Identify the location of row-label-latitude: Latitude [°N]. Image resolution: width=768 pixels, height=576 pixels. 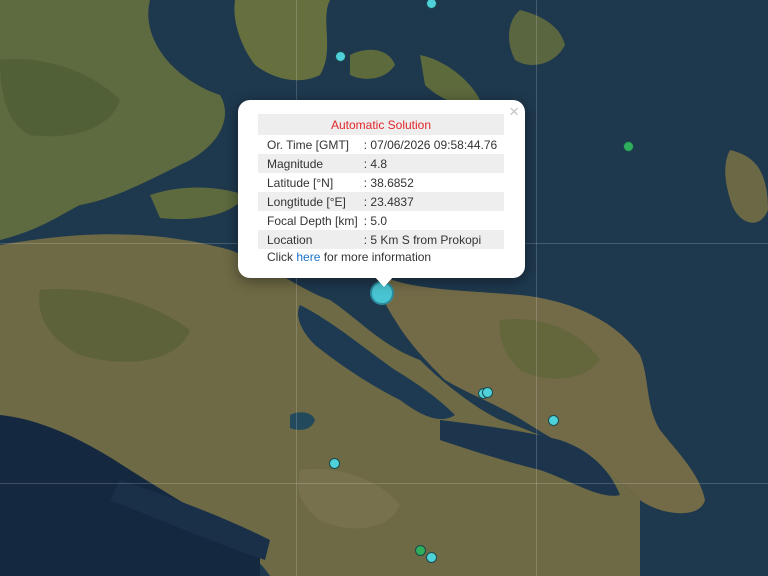
(300, 182).